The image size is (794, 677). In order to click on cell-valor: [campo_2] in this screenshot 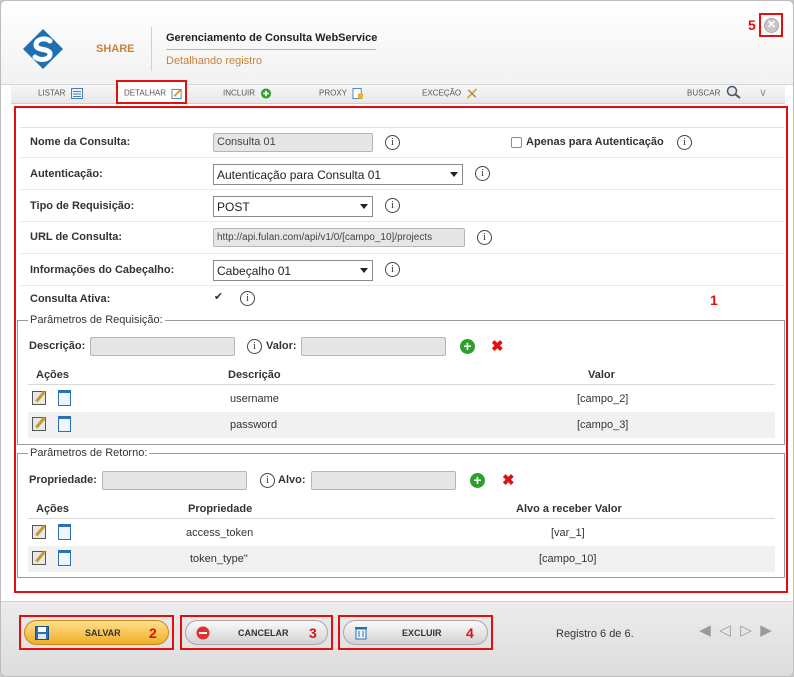, I will do `click(603, 399)`.